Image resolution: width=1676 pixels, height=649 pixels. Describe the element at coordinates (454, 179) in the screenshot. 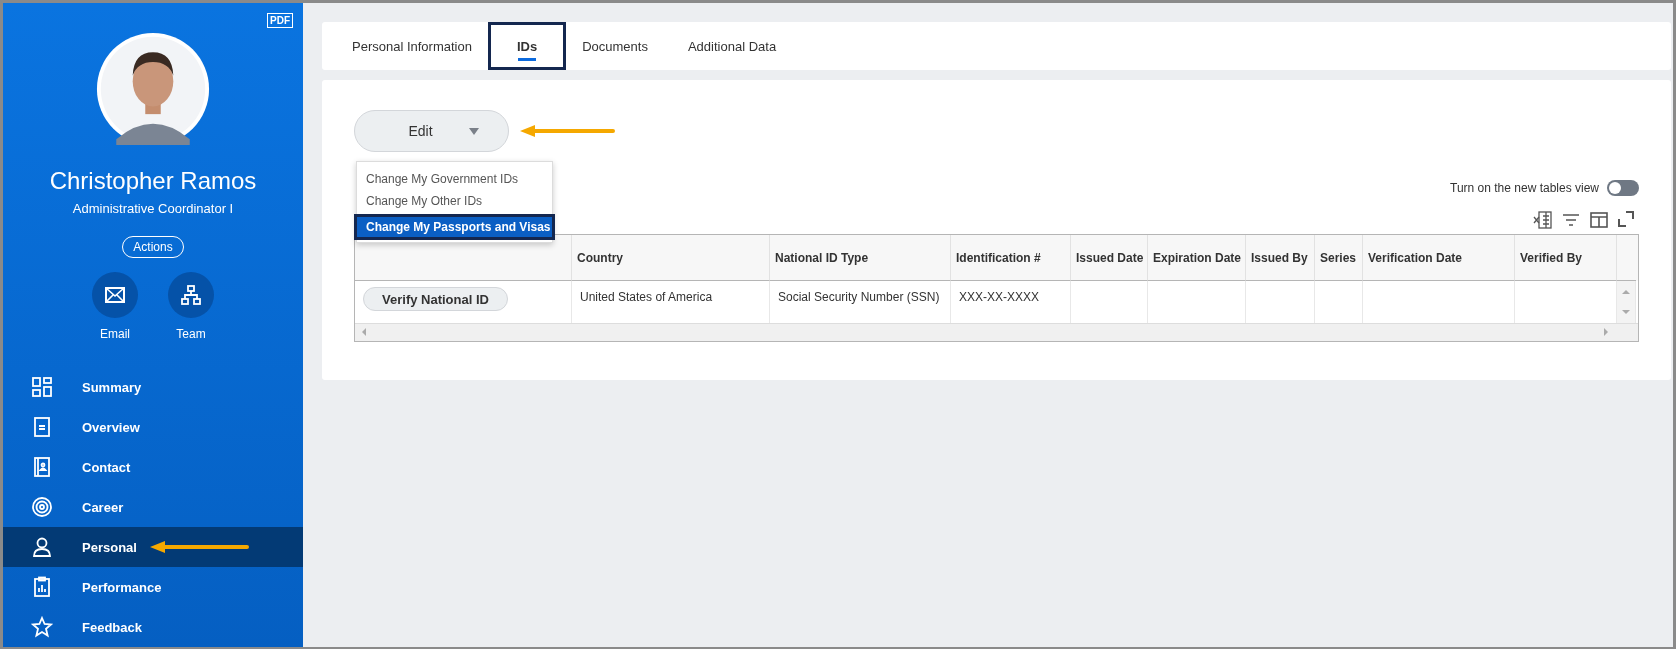

I see `menu-item: Change My Government IDs` at that location.